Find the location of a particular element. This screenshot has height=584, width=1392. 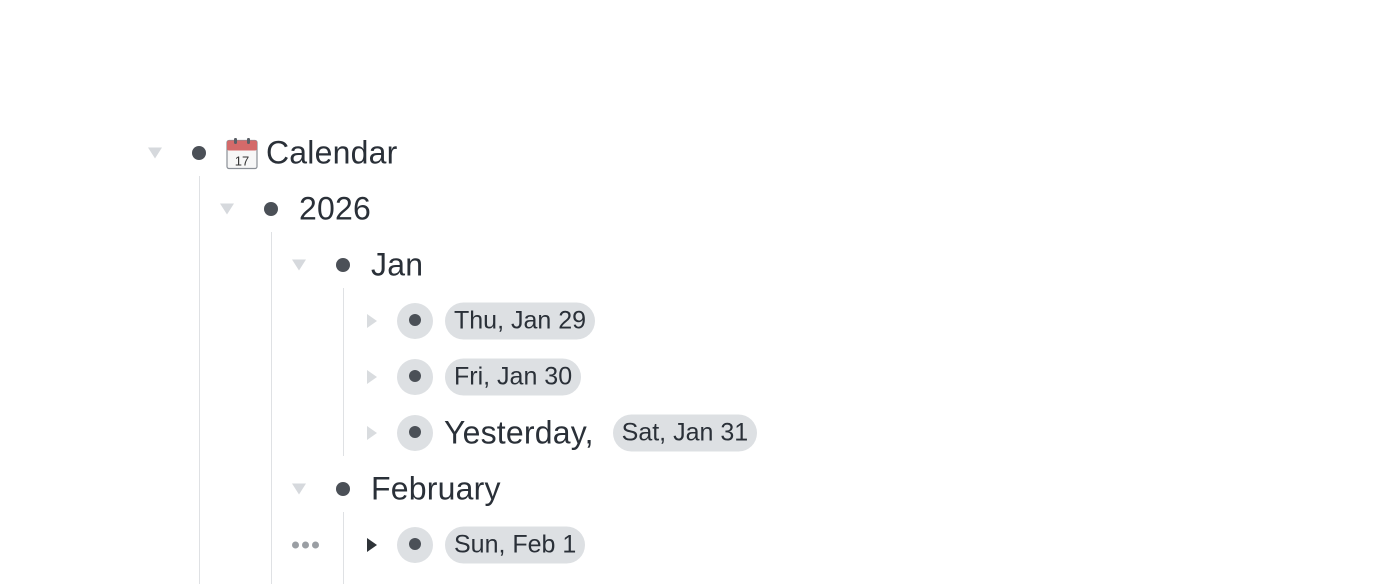

year-label: 2026 is located at coordinates (335, 209).